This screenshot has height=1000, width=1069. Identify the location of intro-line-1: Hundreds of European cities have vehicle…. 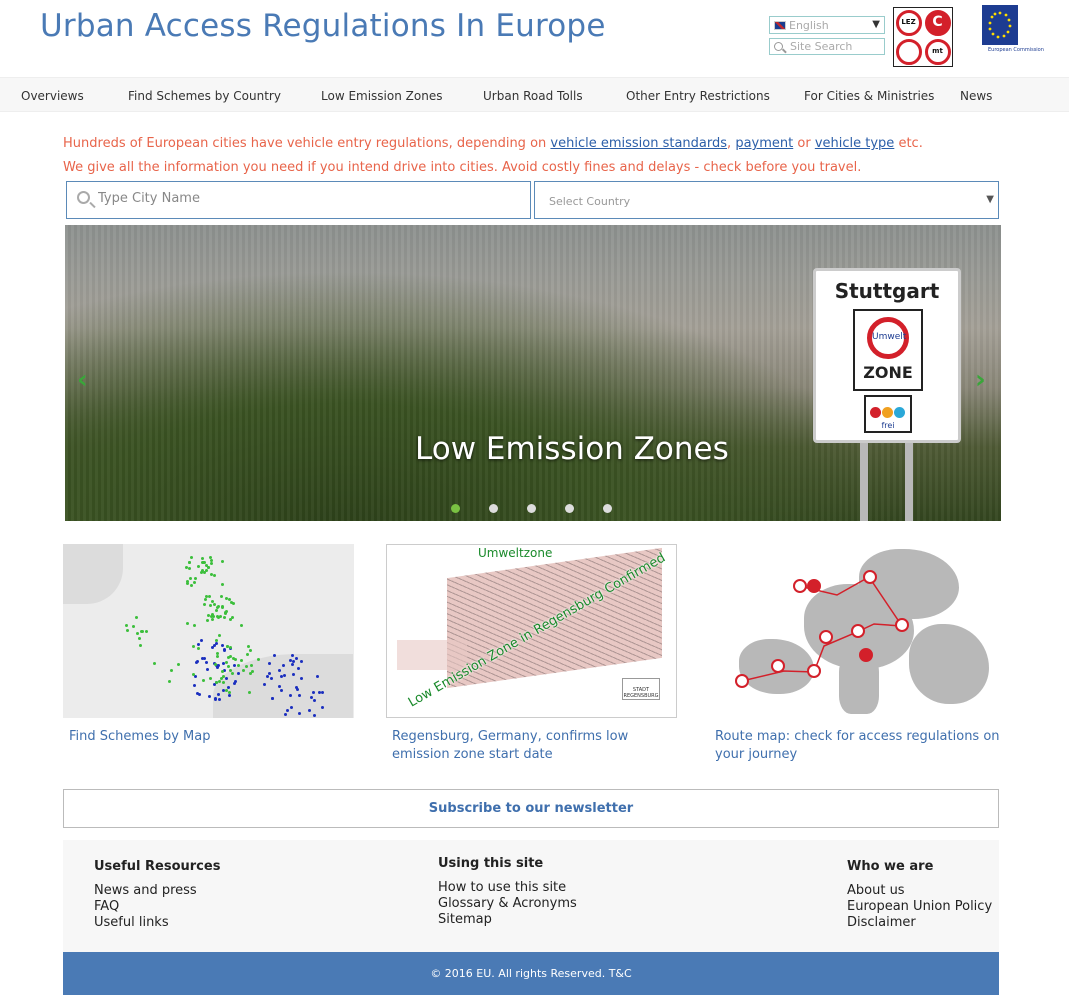
(493, 143).